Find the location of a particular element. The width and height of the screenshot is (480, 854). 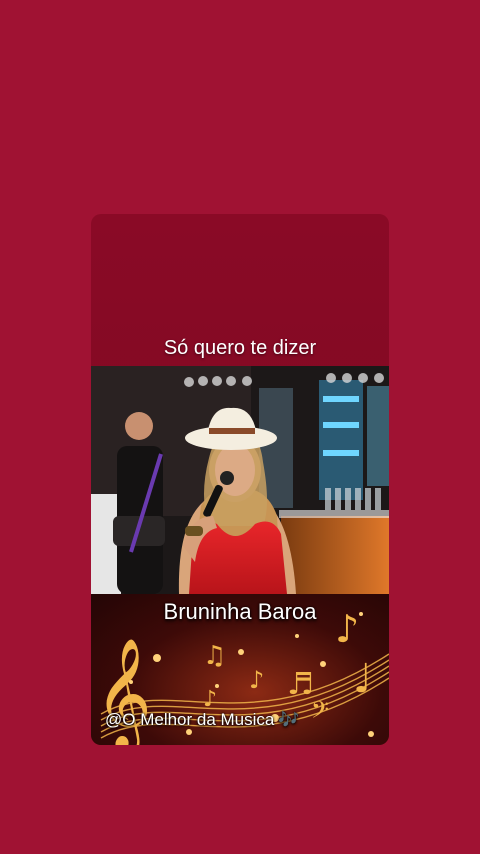

music-notes-emoji: 🎶 is located at coordinates (289, 719).